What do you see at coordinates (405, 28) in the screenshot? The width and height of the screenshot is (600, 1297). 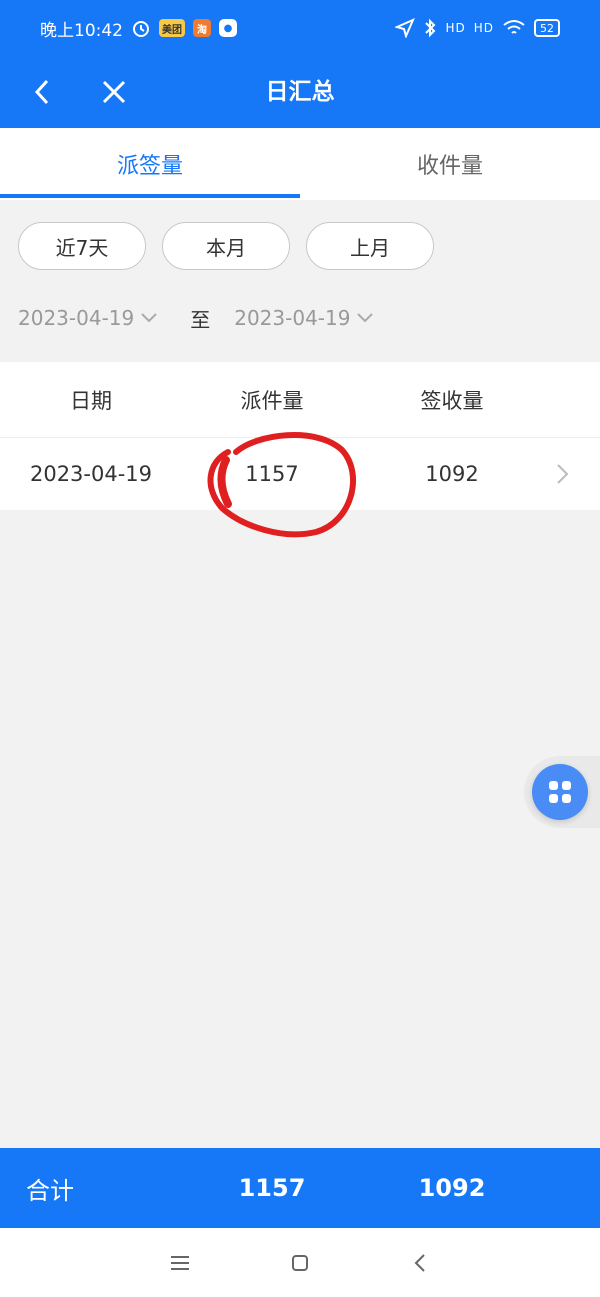 I see `location-icon` at bounding box center [405, 28].